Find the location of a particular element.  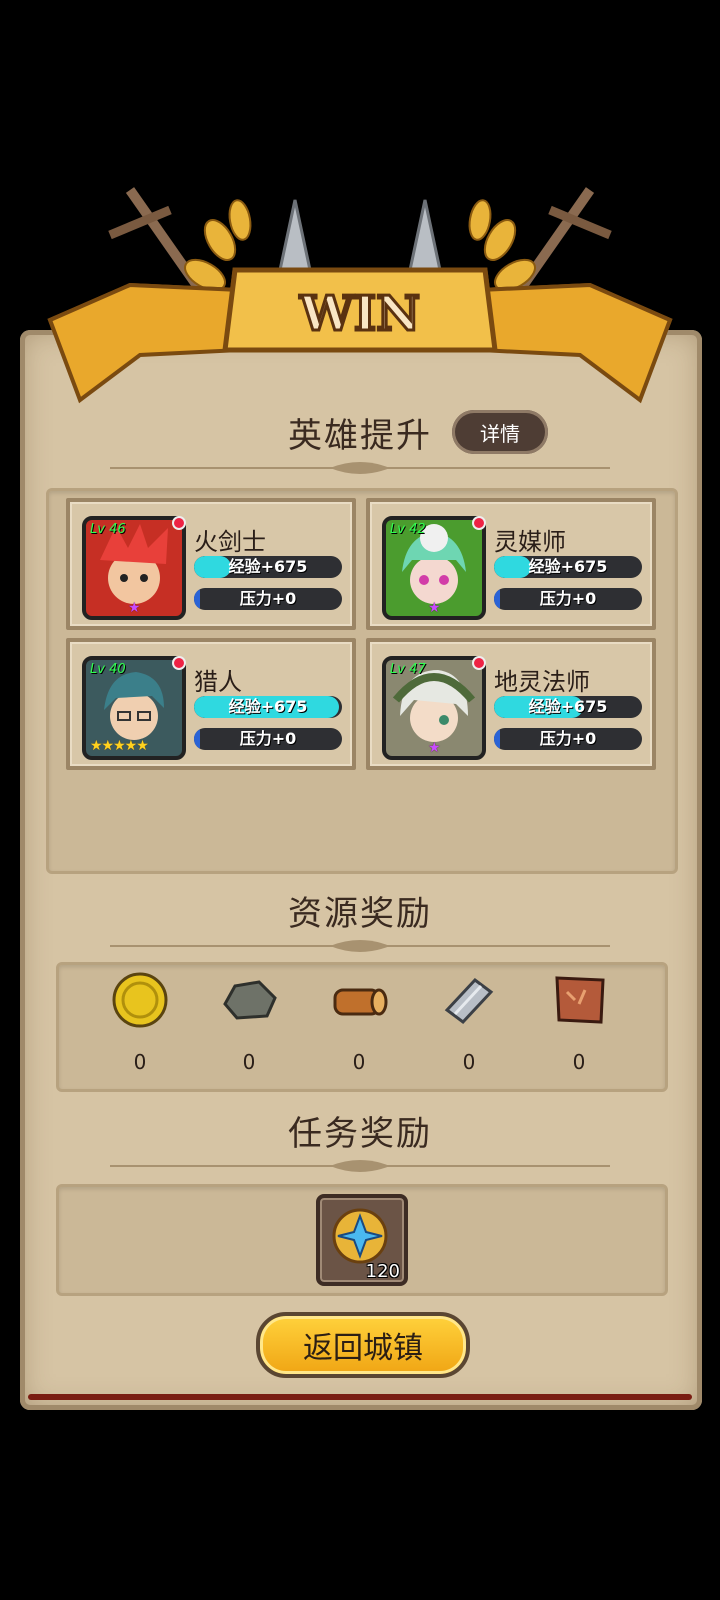

win-title-overlay: WIN is located at coordinates (359, 314).